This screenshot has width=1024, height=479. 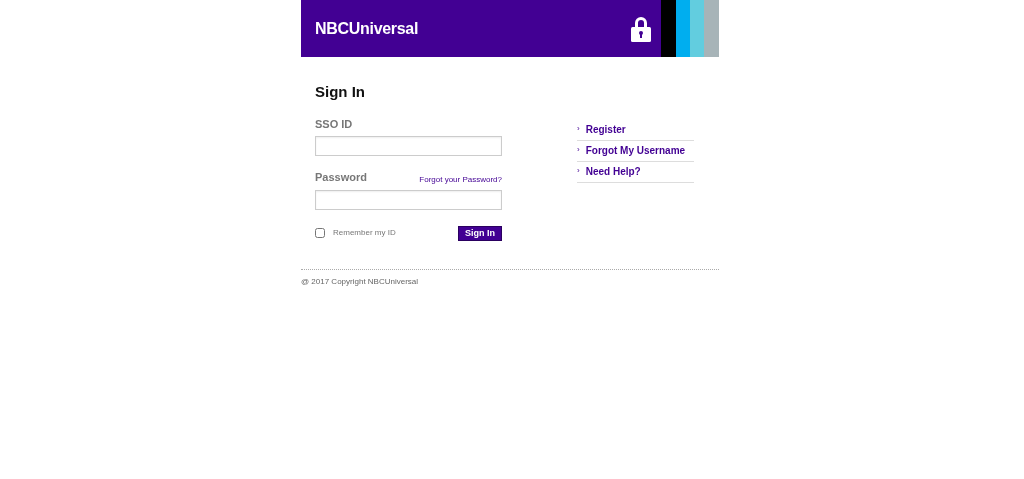 What do you see at coordinates (340, 92) in the screenshot?
I see `page-title: Sign In` at bounding box center [340, 92].